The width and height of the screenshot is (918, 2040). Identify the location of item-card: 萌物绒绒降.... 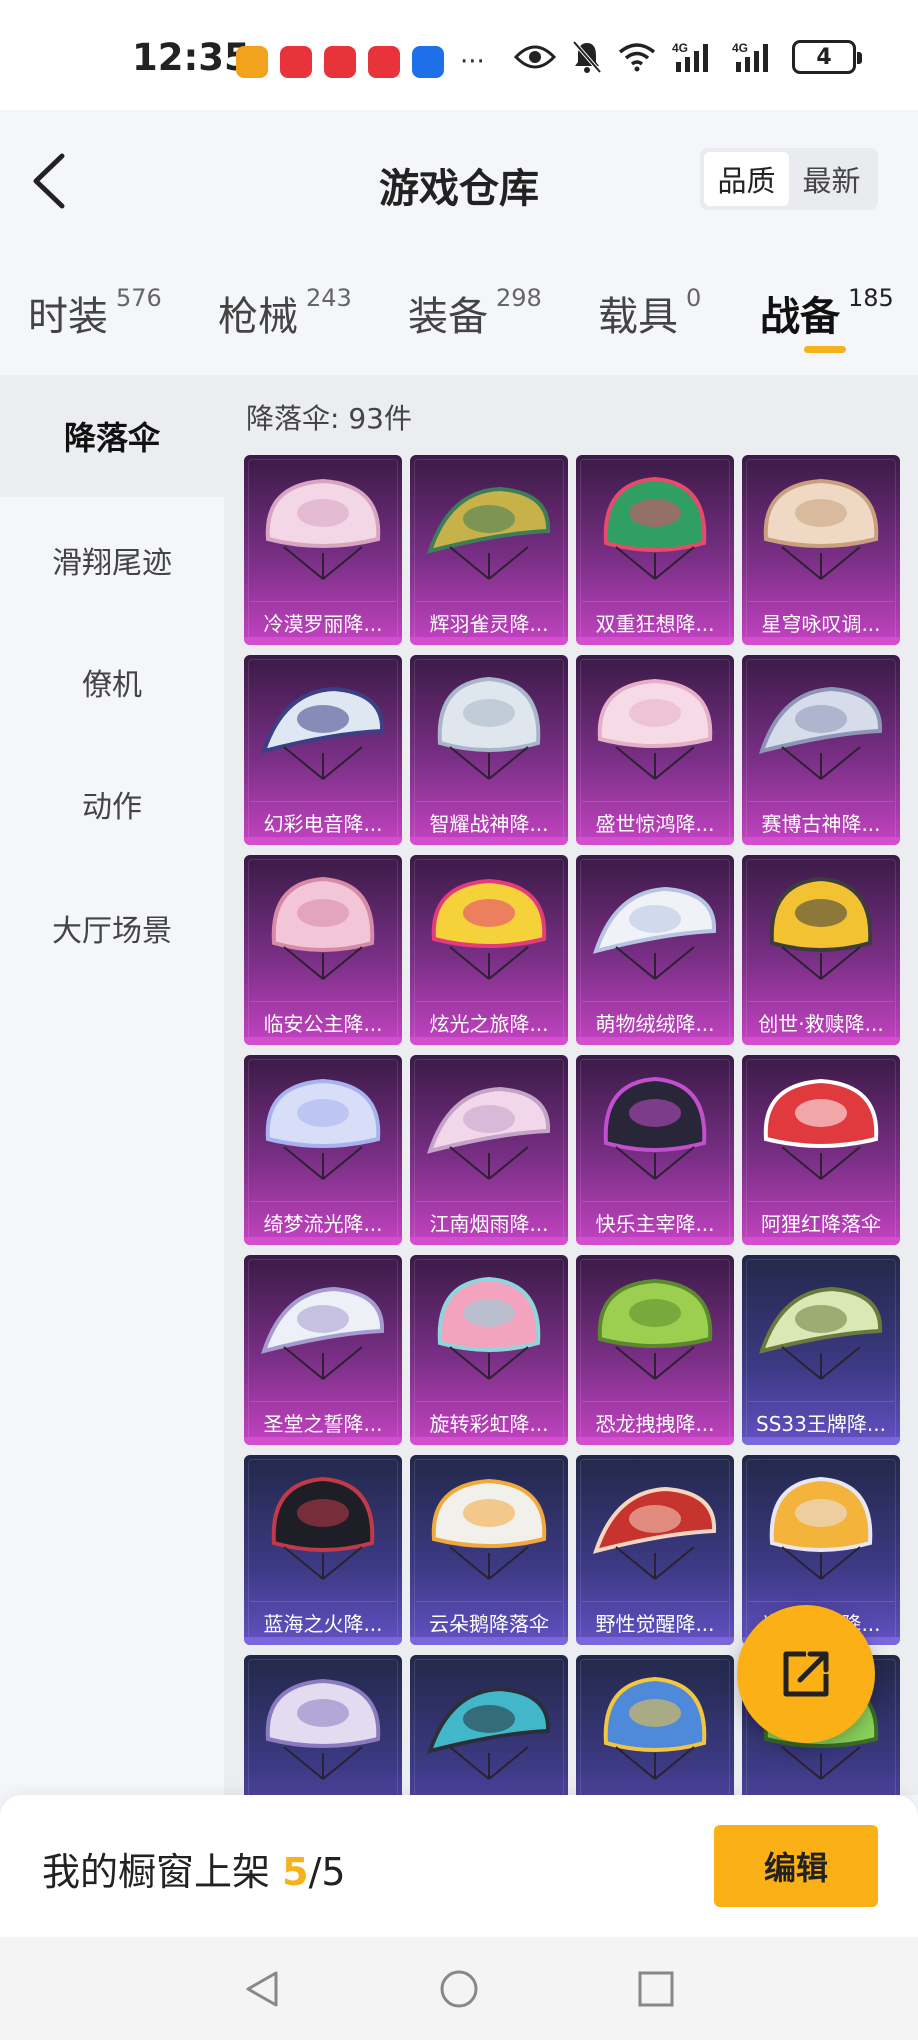
(655, 950).